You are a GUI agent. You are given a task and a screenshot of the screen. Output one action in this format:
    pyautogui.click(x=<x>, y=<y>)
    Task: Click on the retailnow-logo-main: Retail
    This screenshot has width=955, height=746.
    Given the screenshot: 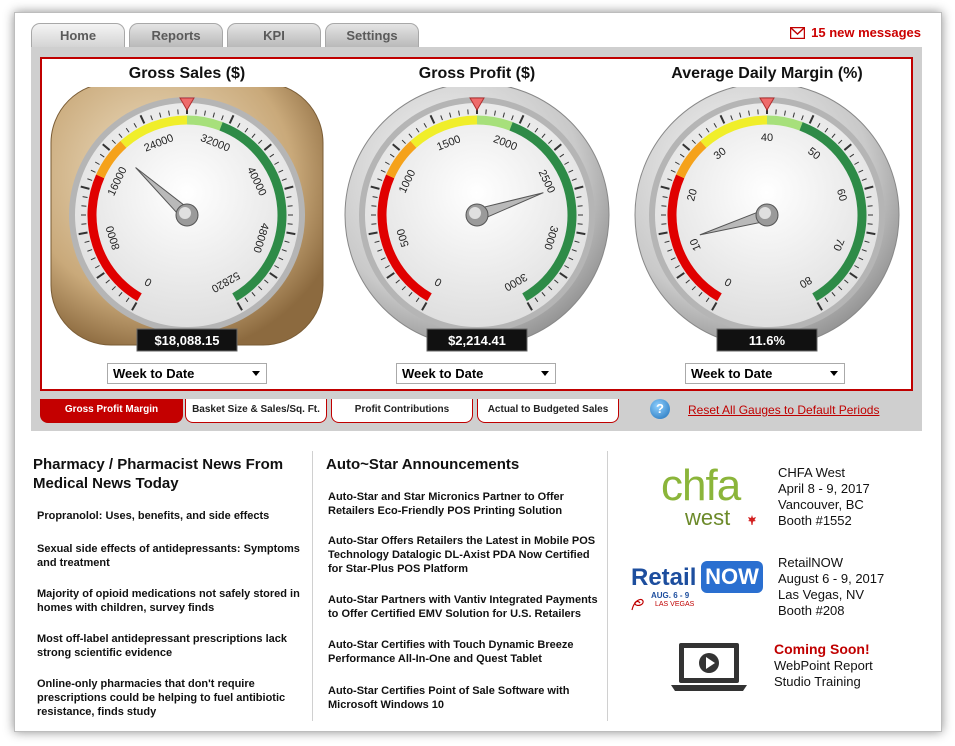 What is the action you would take?
    pyautogui.click(x=664, y=577)
    